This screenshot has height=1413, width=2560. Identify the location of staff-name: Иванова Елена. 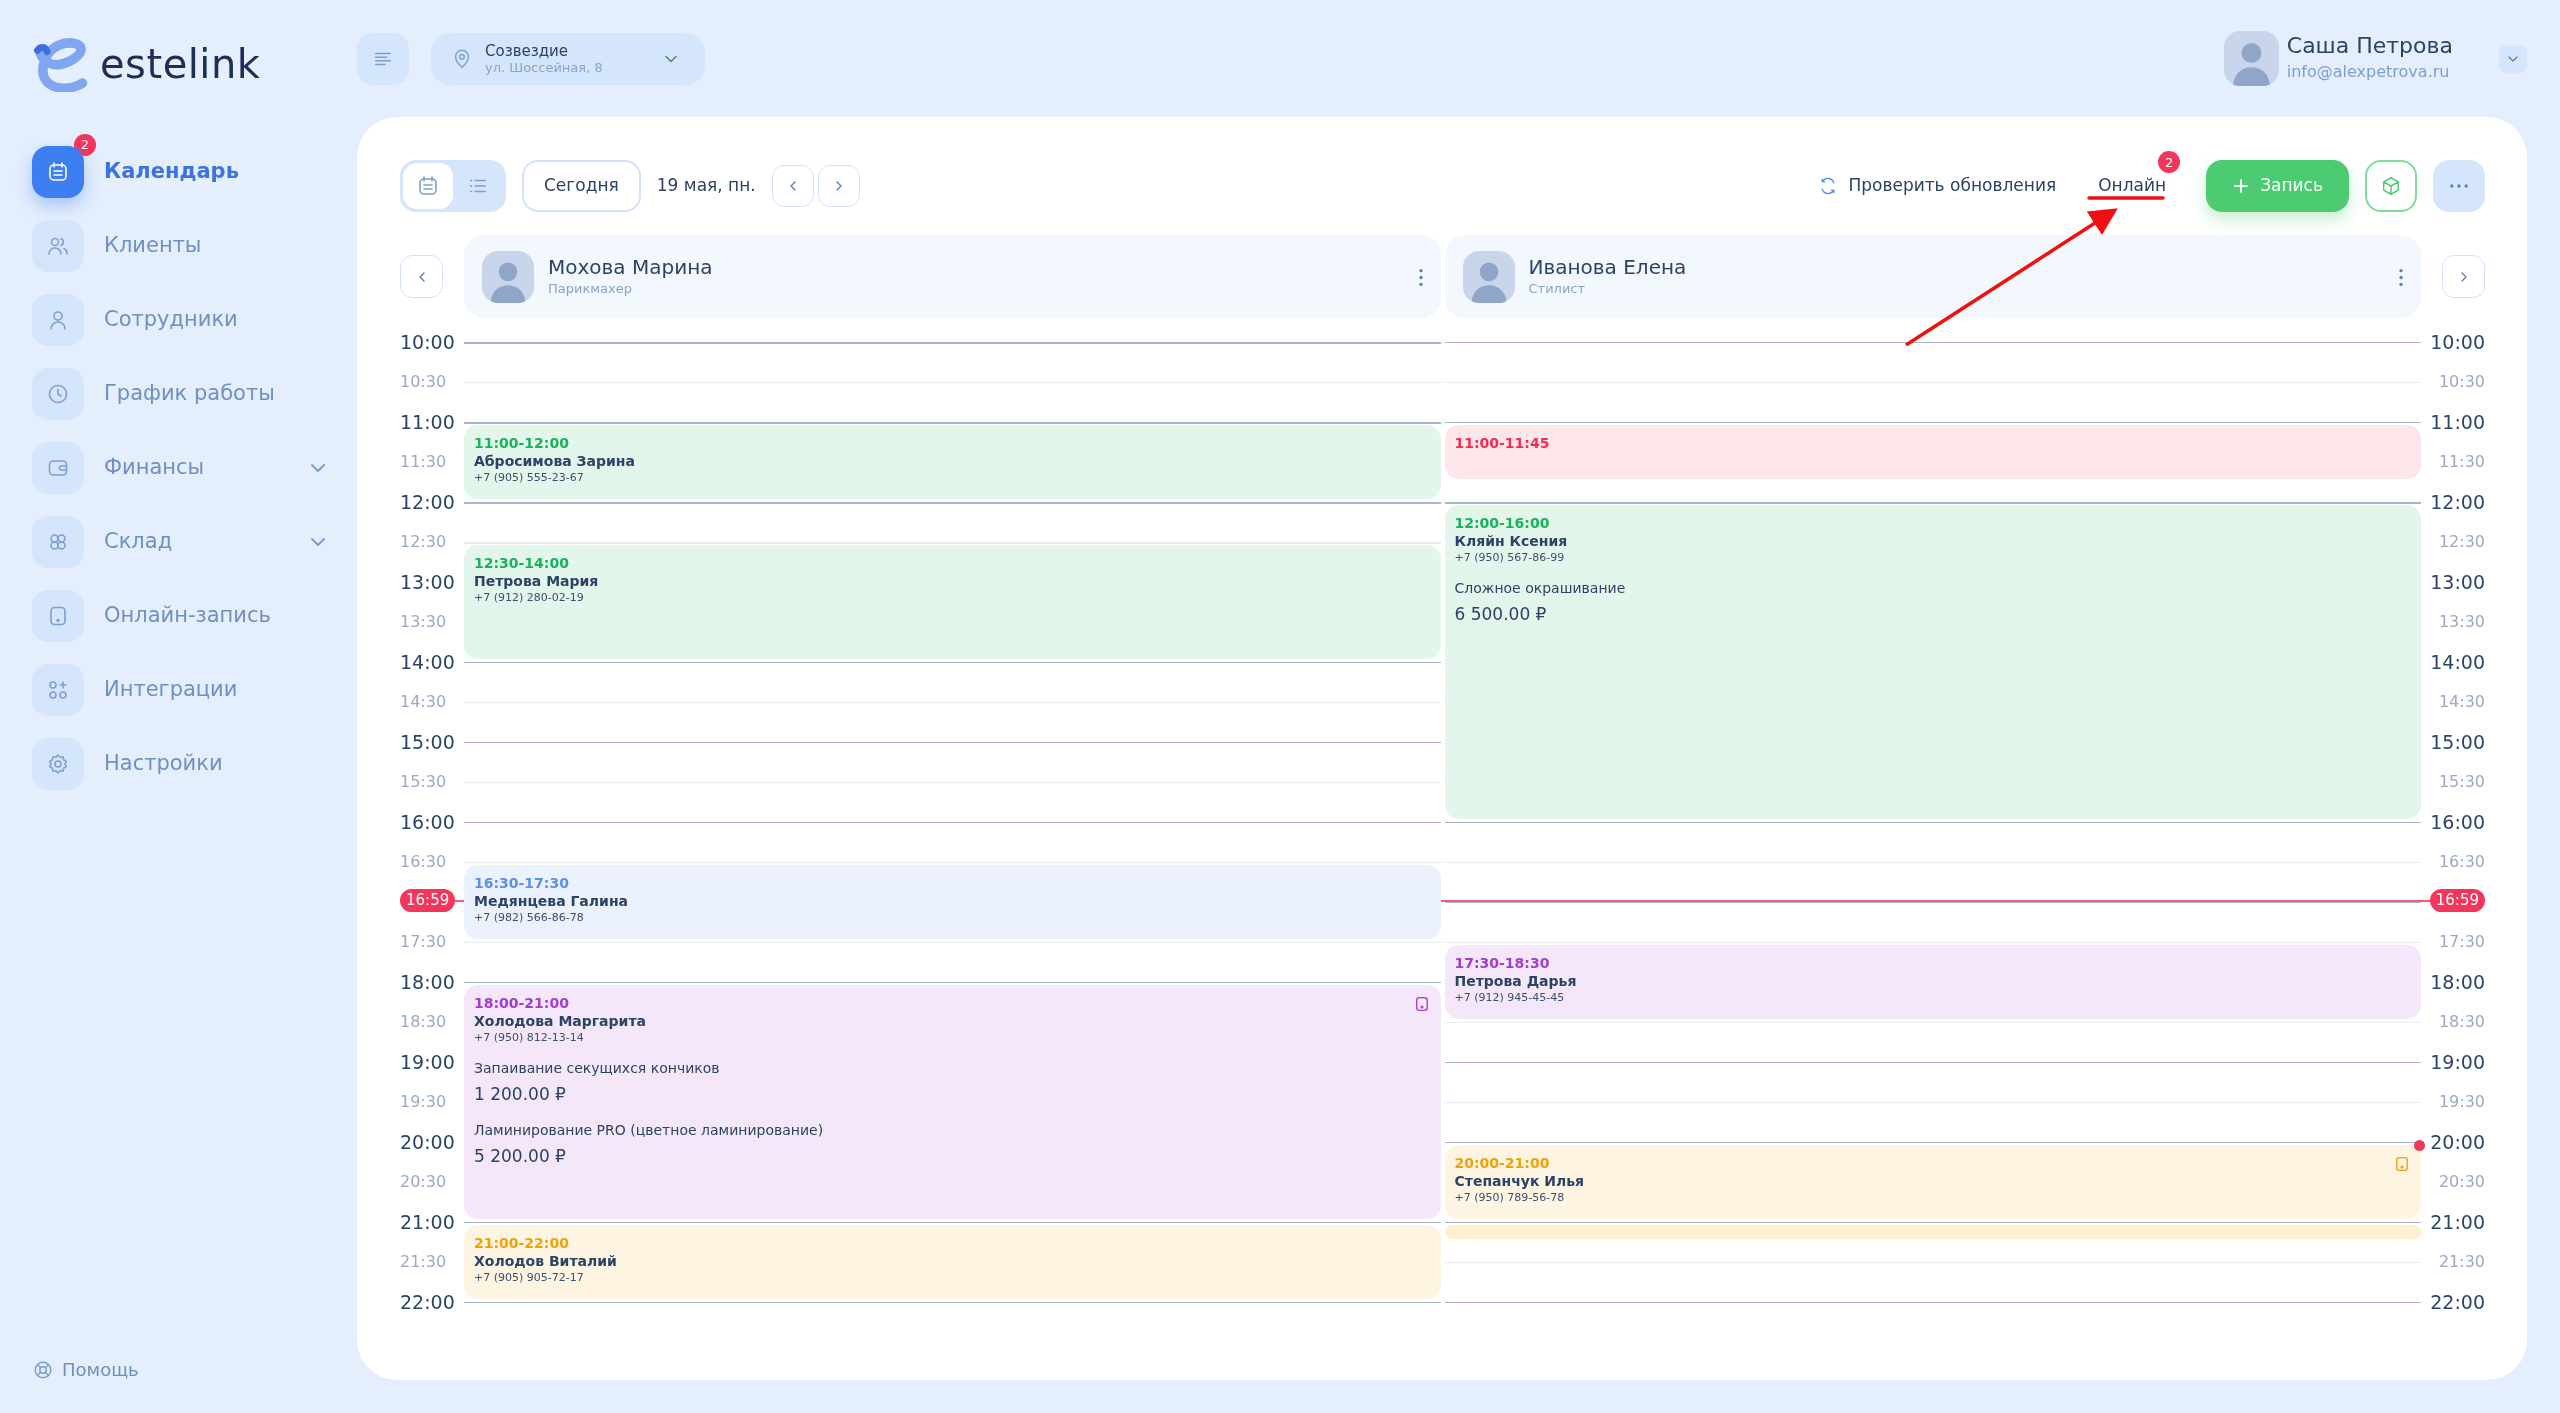
(1608, 266).